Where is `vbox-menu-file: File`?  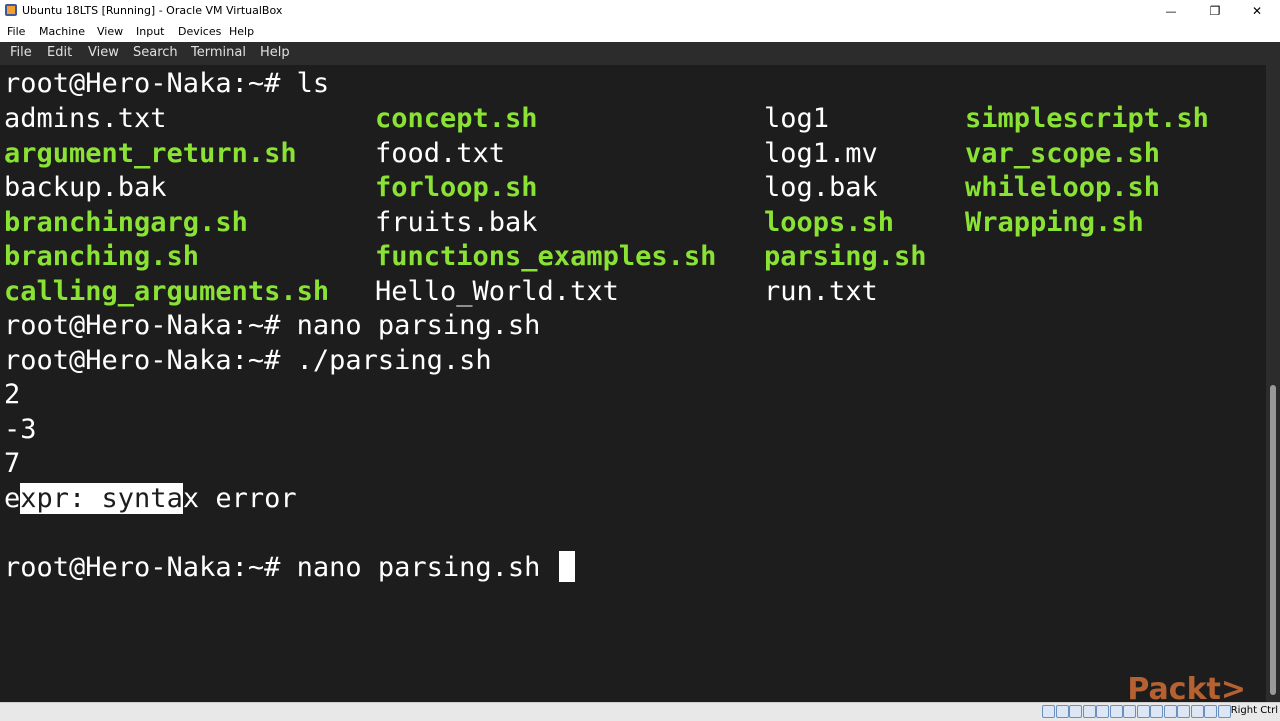
vbox-menu-file: File is located at coordinates (16, 31).